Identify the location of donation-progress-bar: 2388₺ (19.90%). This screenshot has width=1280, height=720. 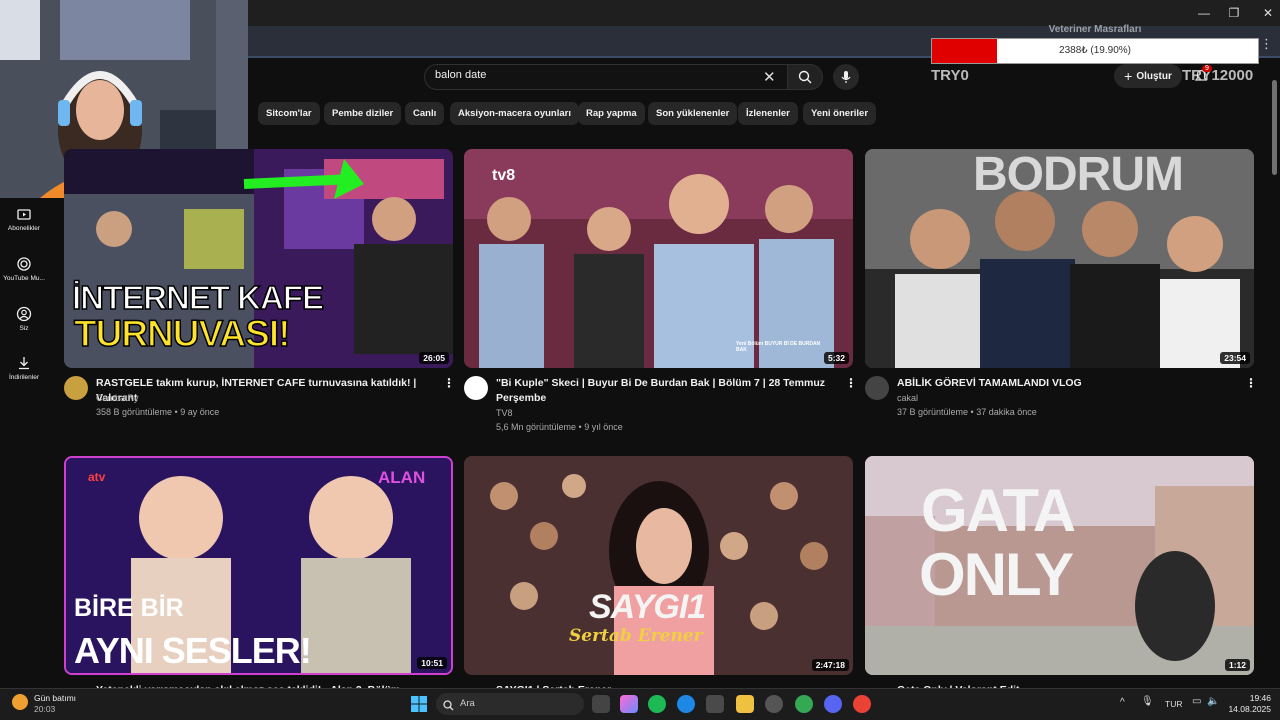
(1095, 51).